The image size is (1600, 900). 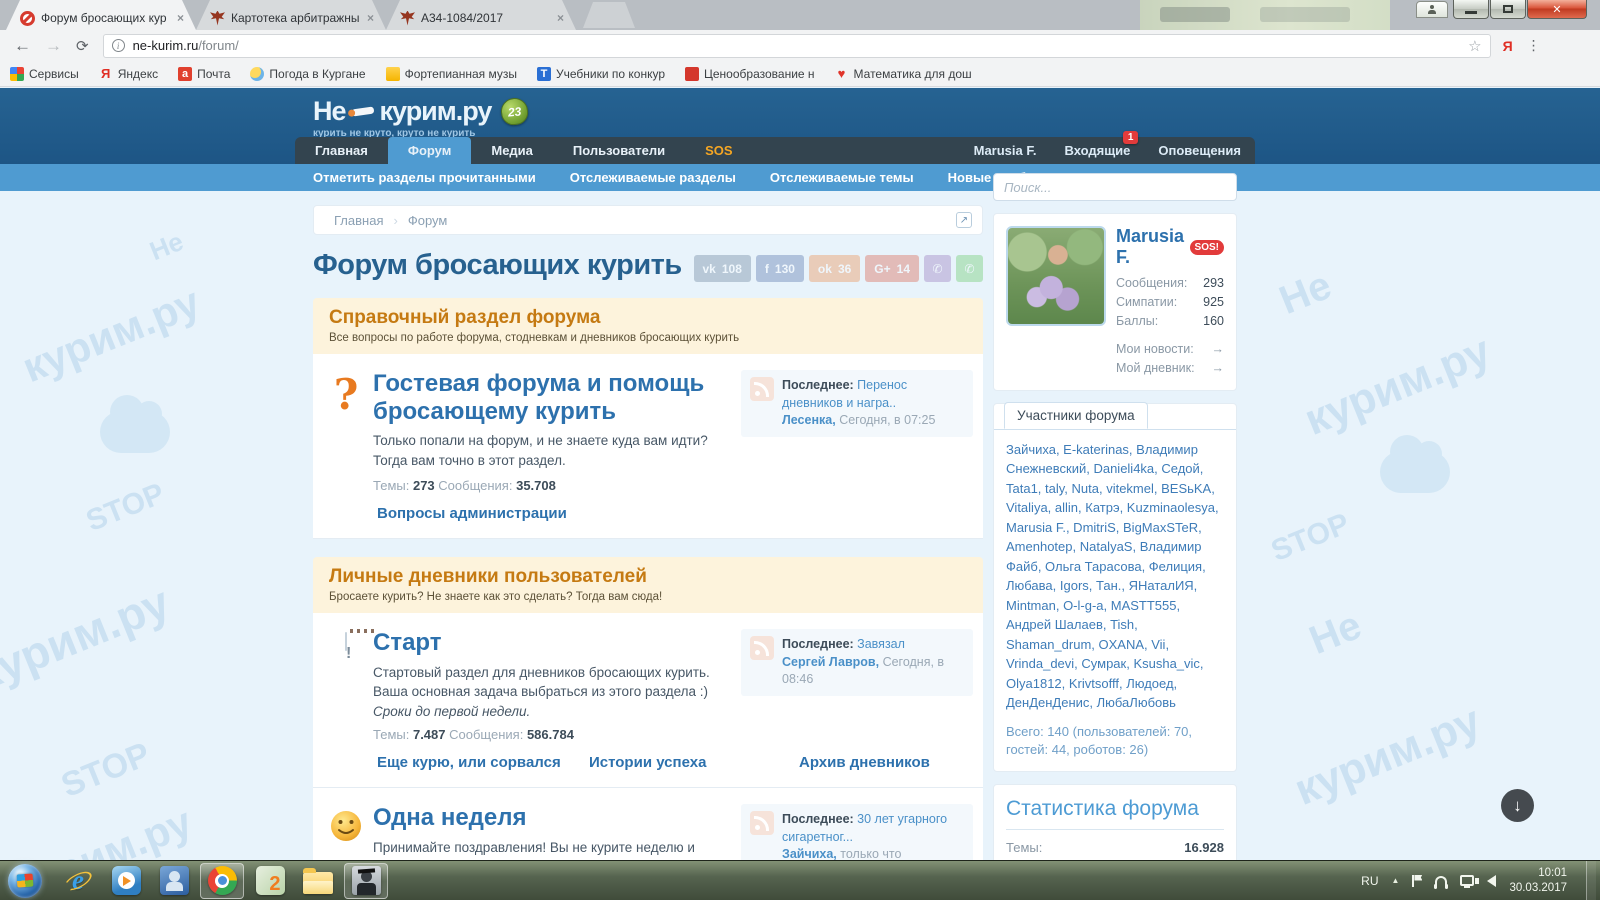 I want to click on logo-text-ne: Не, so click(x=330, y=111).